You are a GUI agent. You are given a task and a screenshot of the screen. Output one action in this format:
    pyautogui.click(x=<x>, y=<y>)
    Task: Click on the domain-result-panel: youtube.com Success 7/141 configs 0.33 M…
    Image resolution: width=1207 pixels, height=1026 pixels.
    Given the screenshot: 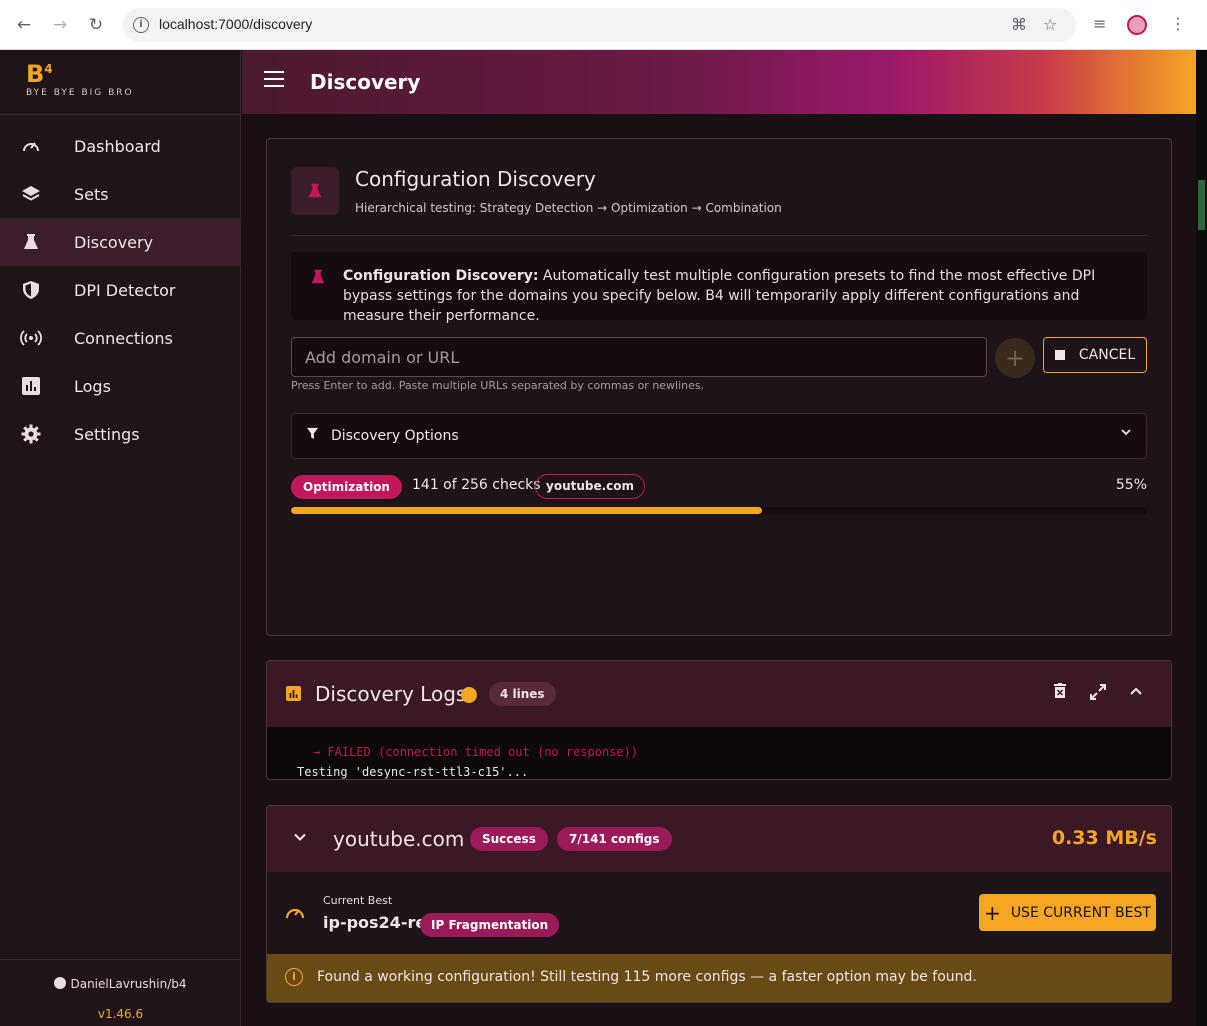 What is the action you would take?
    pyautogui.click(x=719, y=904)
    